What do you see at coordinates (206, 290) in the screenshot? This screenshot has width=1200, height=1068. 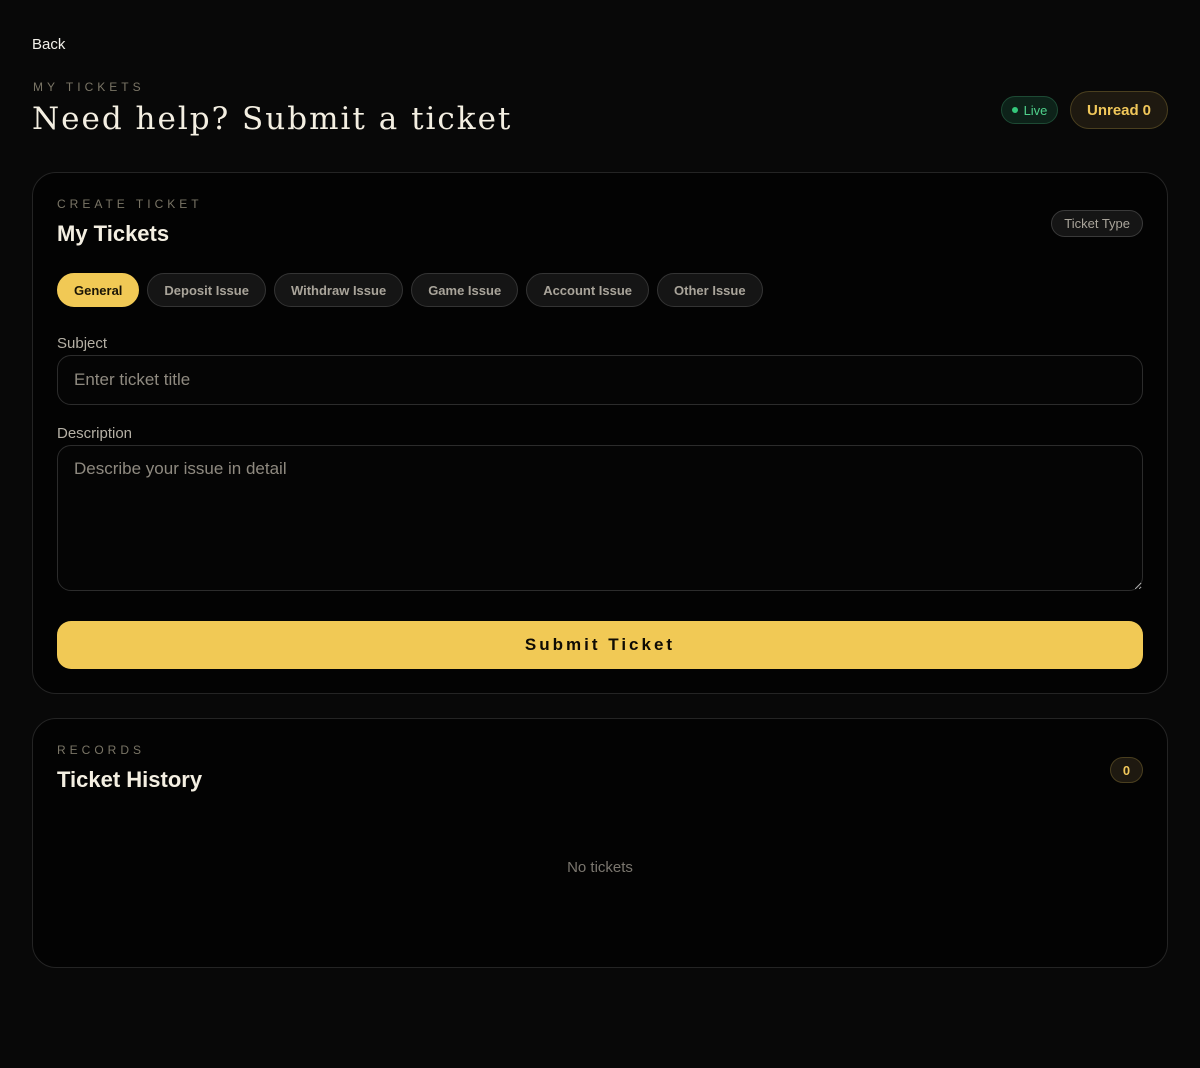 I see `chip-deposit-issue: Deposit Issue` at bounding box center [206, 290].